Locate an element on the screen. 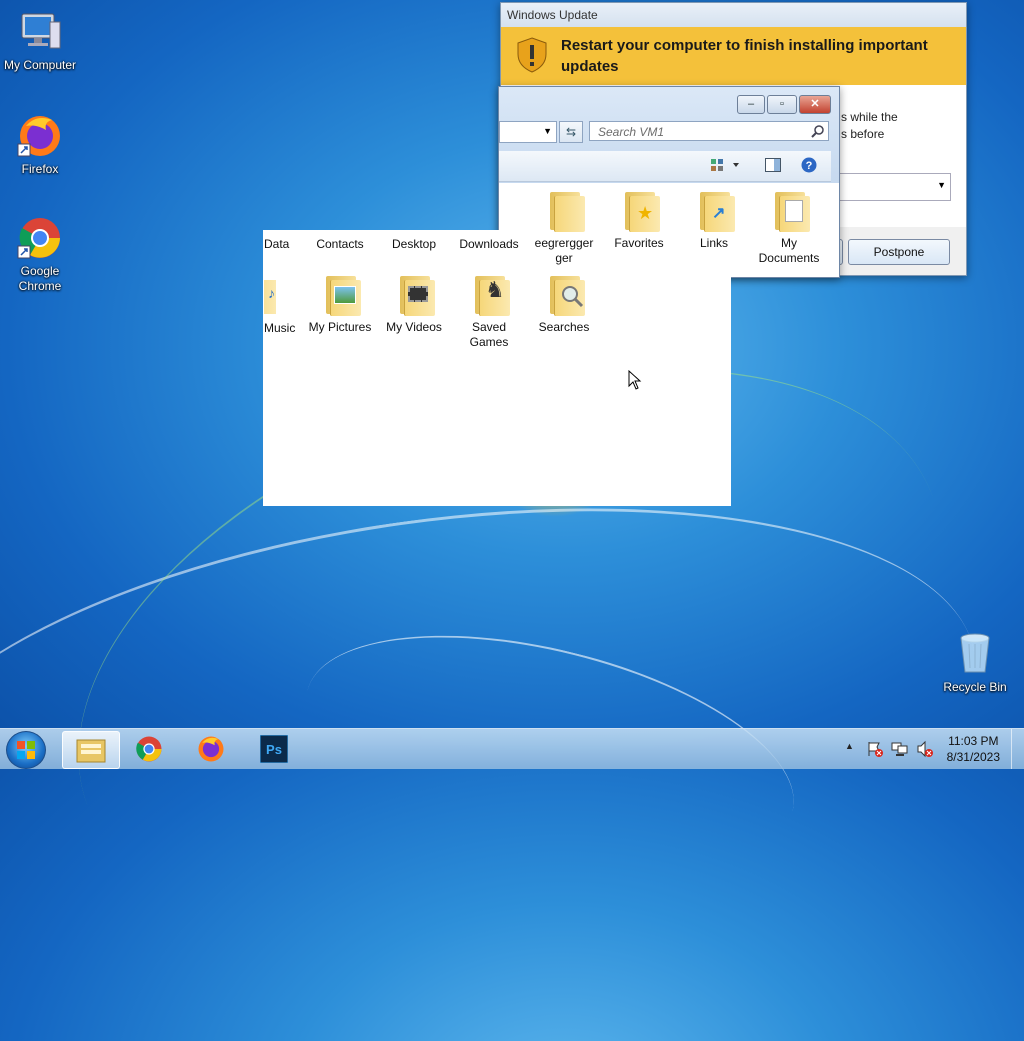  computer-icon is located at coordinates (40, 32).